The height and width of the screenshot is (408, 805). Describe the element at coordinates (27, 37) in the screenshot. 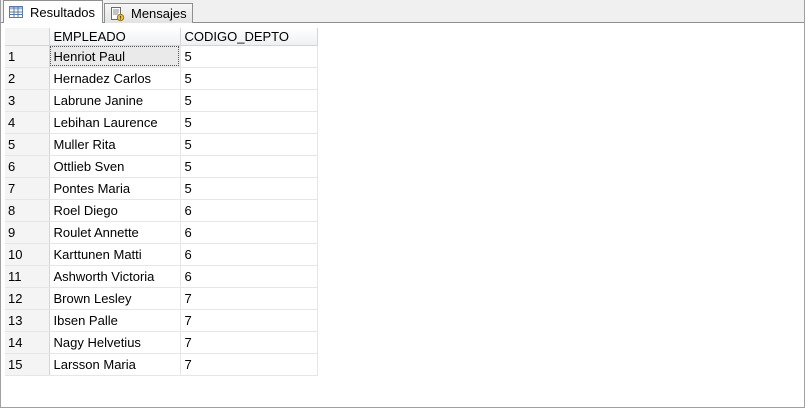

I see `grid-corner` at that location.